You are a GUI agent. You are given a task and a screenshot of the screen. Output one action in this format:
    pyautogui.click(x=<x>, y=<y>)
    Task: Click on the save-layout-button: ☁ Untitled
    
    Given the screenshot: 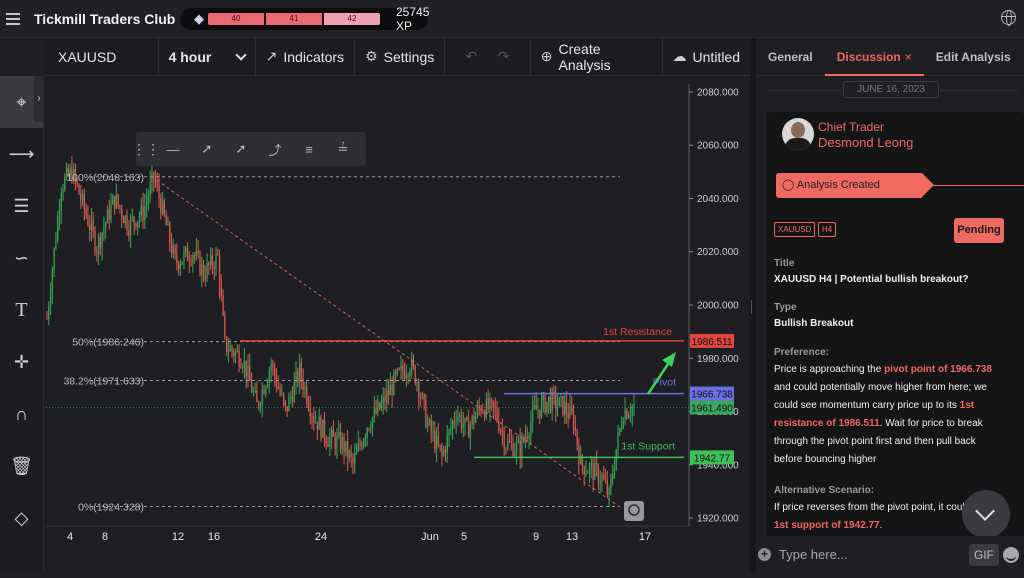 What is the action you would take?
    pyautogui.click(x=706, y=57)
    